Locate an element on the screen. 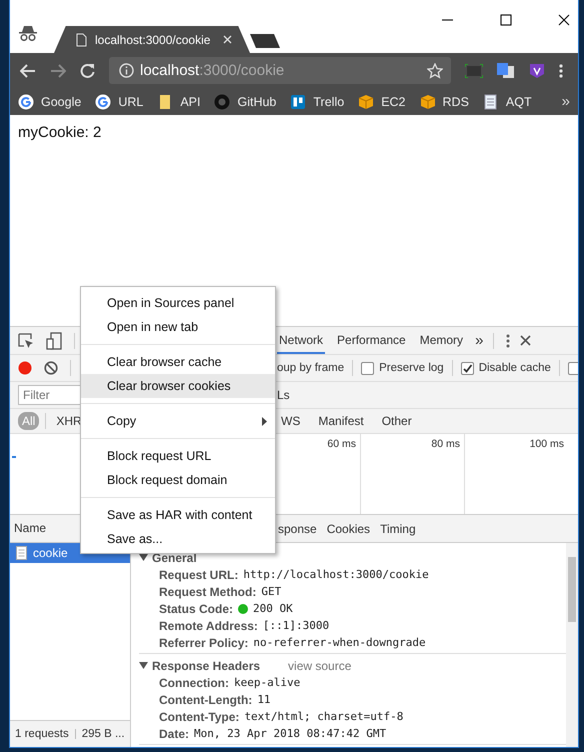  menu-item: Open in Sources panel is located at coordinates (178, 303).